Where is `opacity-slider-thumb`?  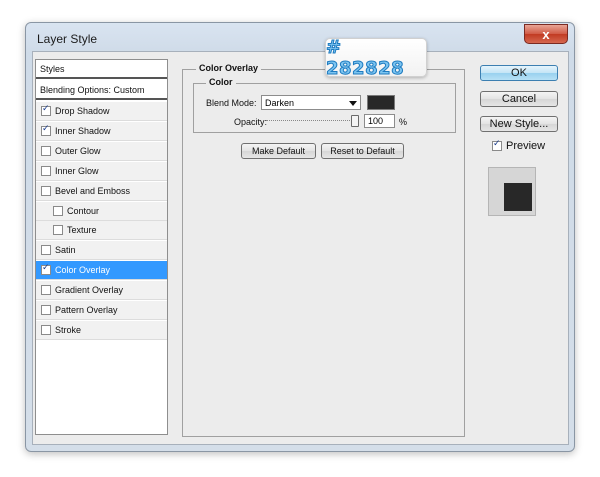
opacity-slider-thumb is located at coordinates (355, 121).